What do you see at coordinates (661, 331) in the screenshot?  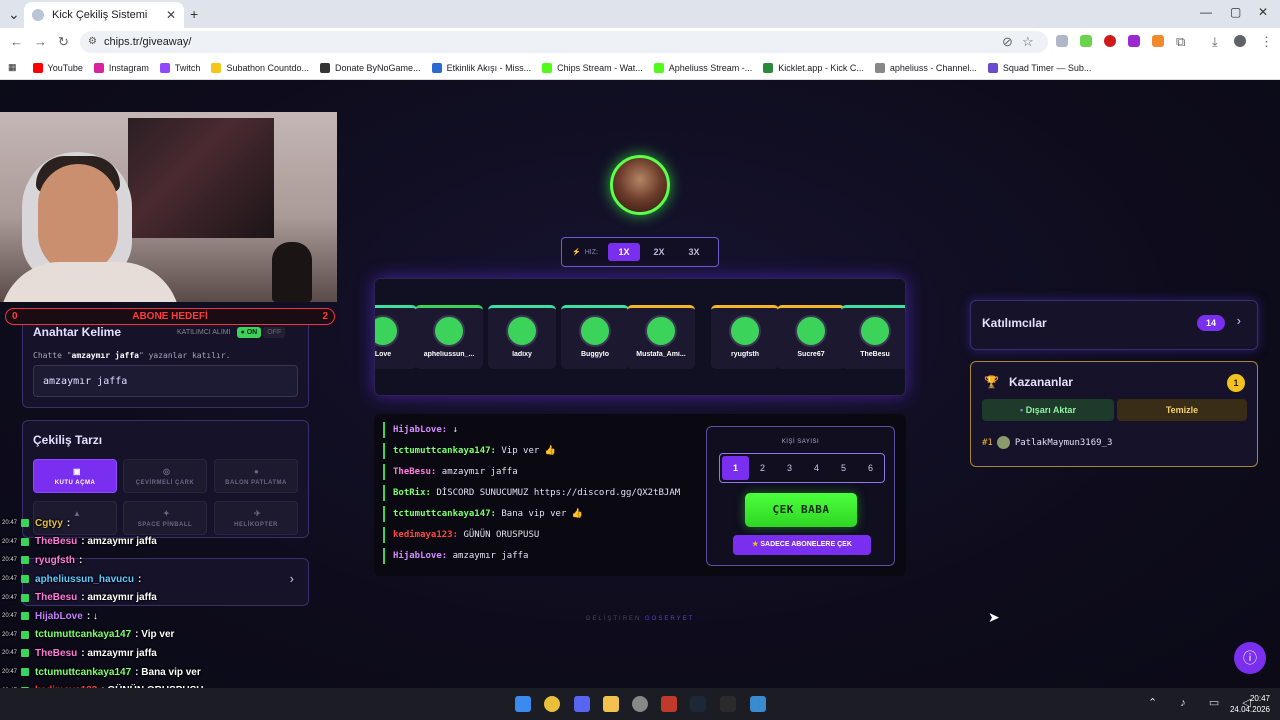 I see `participant-avatar` at bounding box center [661, 331].